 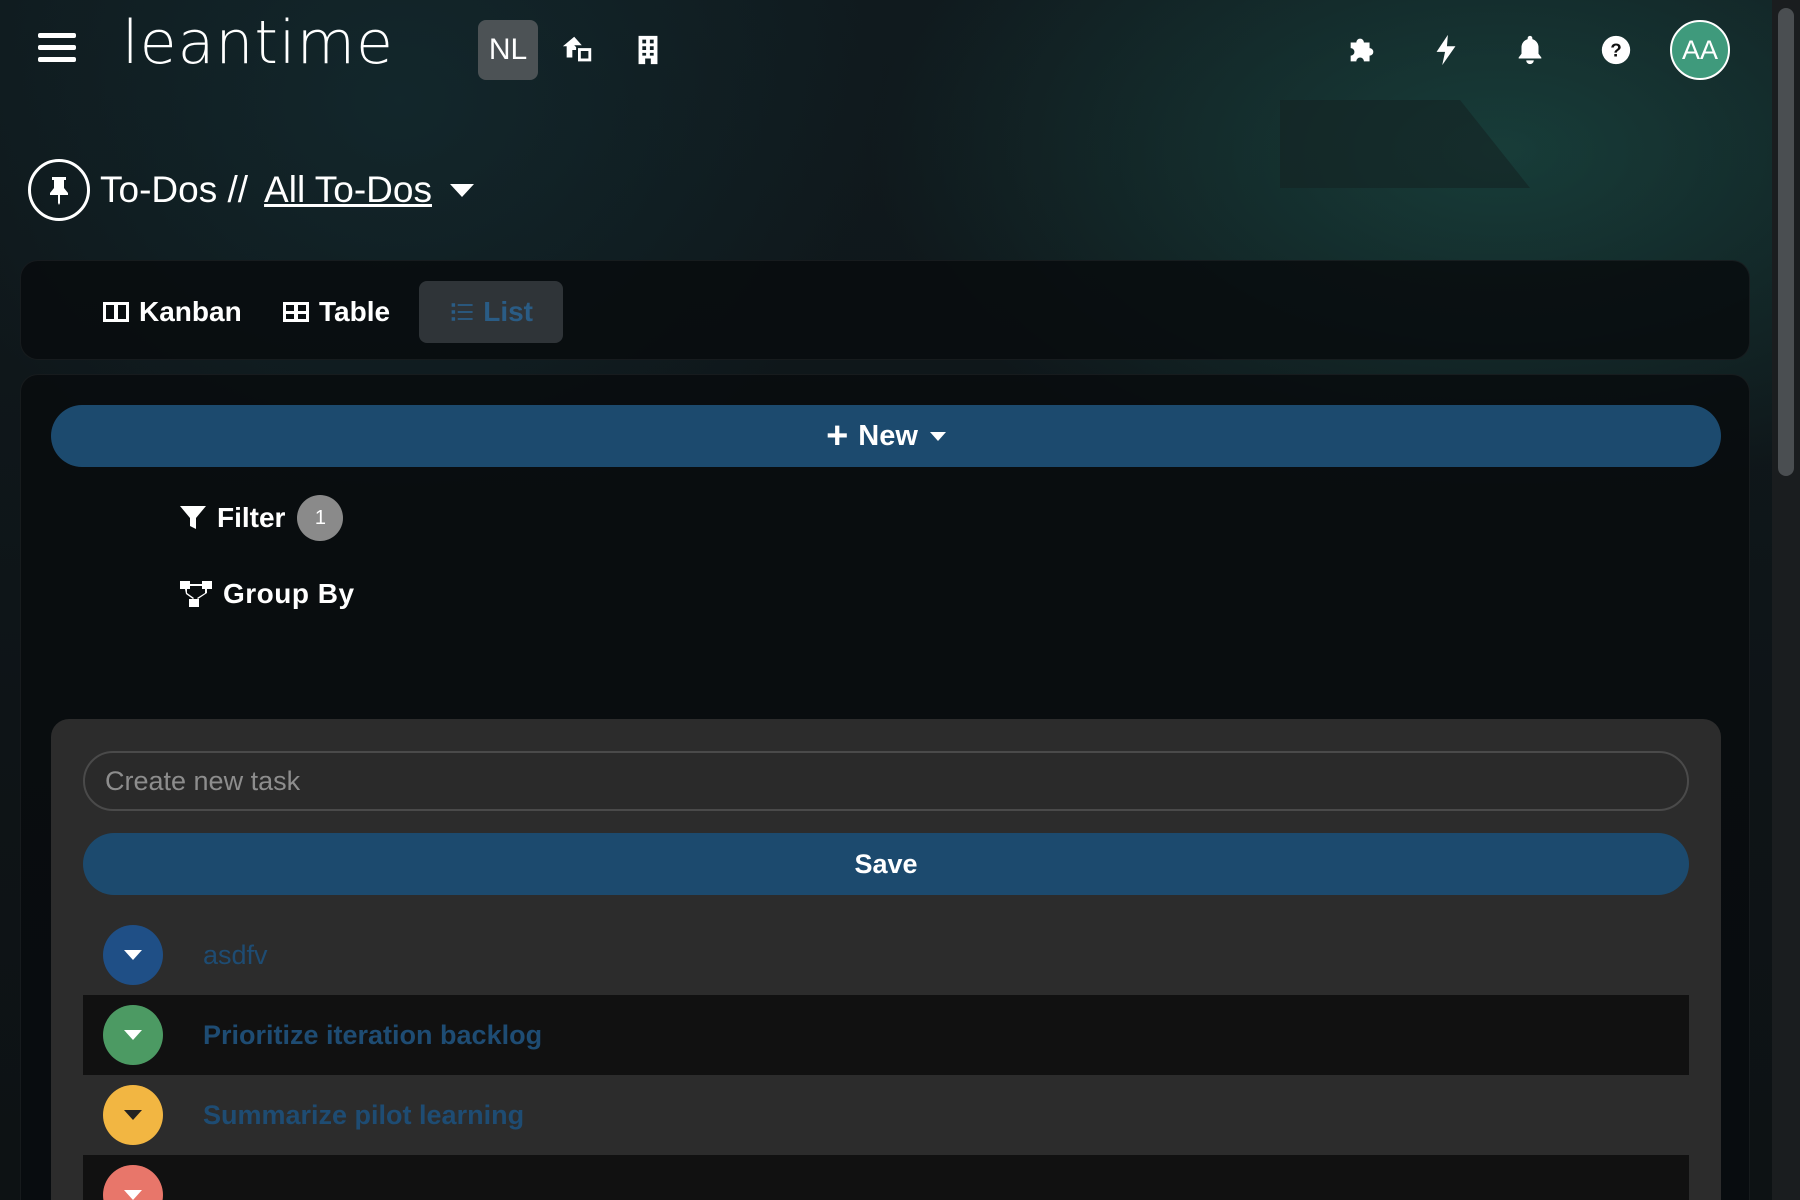 I want to click on columns-icon, so click(x=116, y=312).